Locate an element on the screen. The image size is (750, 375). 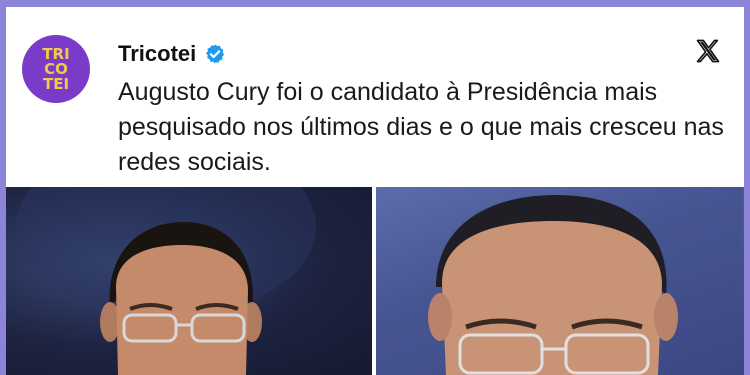
author-row: Tricotei is located at coordinates (172, 54).